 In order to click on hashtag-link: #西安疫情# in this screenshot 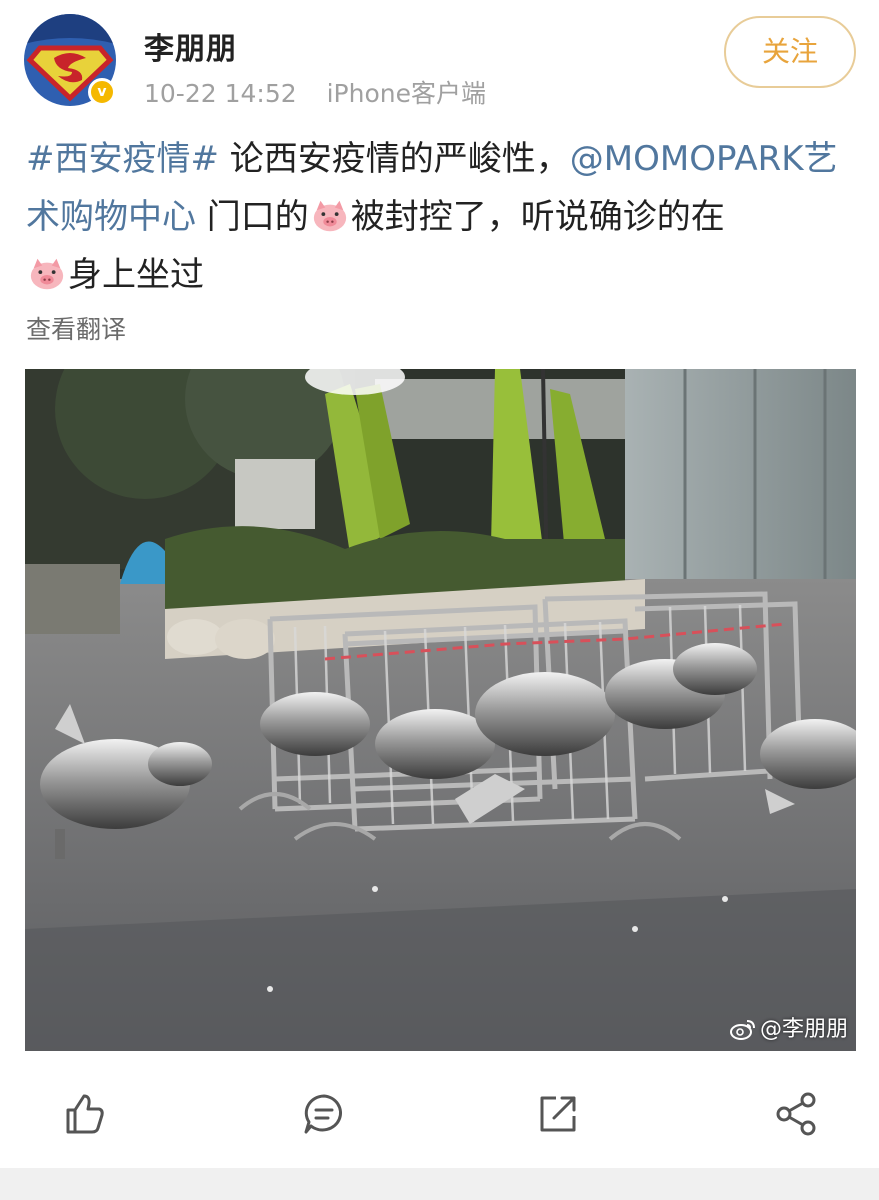, I will do `click(122, 159)`.